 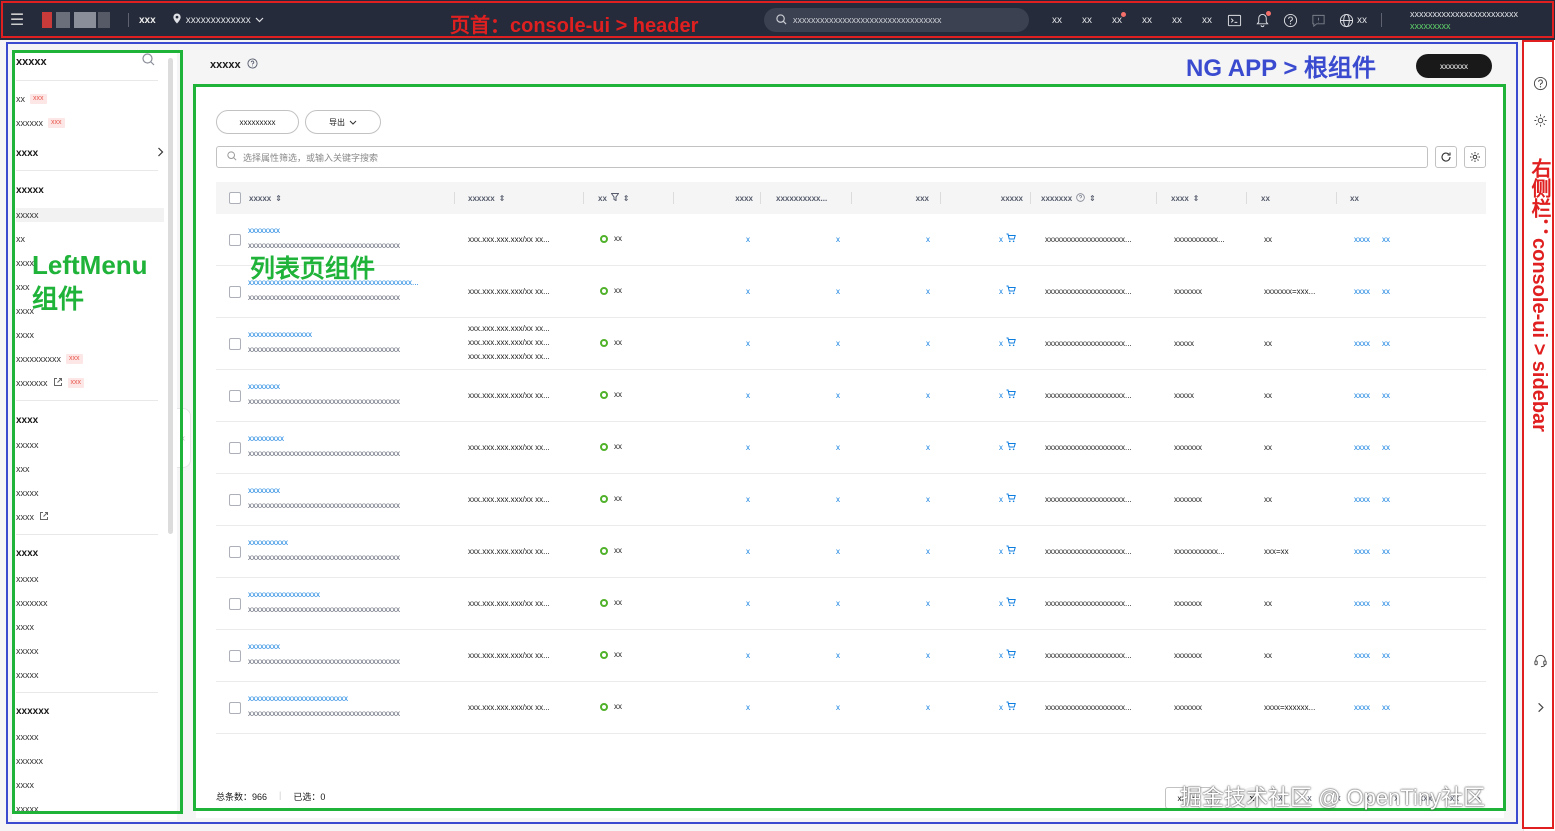 I want to click on select-all-checkbox, so click(x=235, y=198).